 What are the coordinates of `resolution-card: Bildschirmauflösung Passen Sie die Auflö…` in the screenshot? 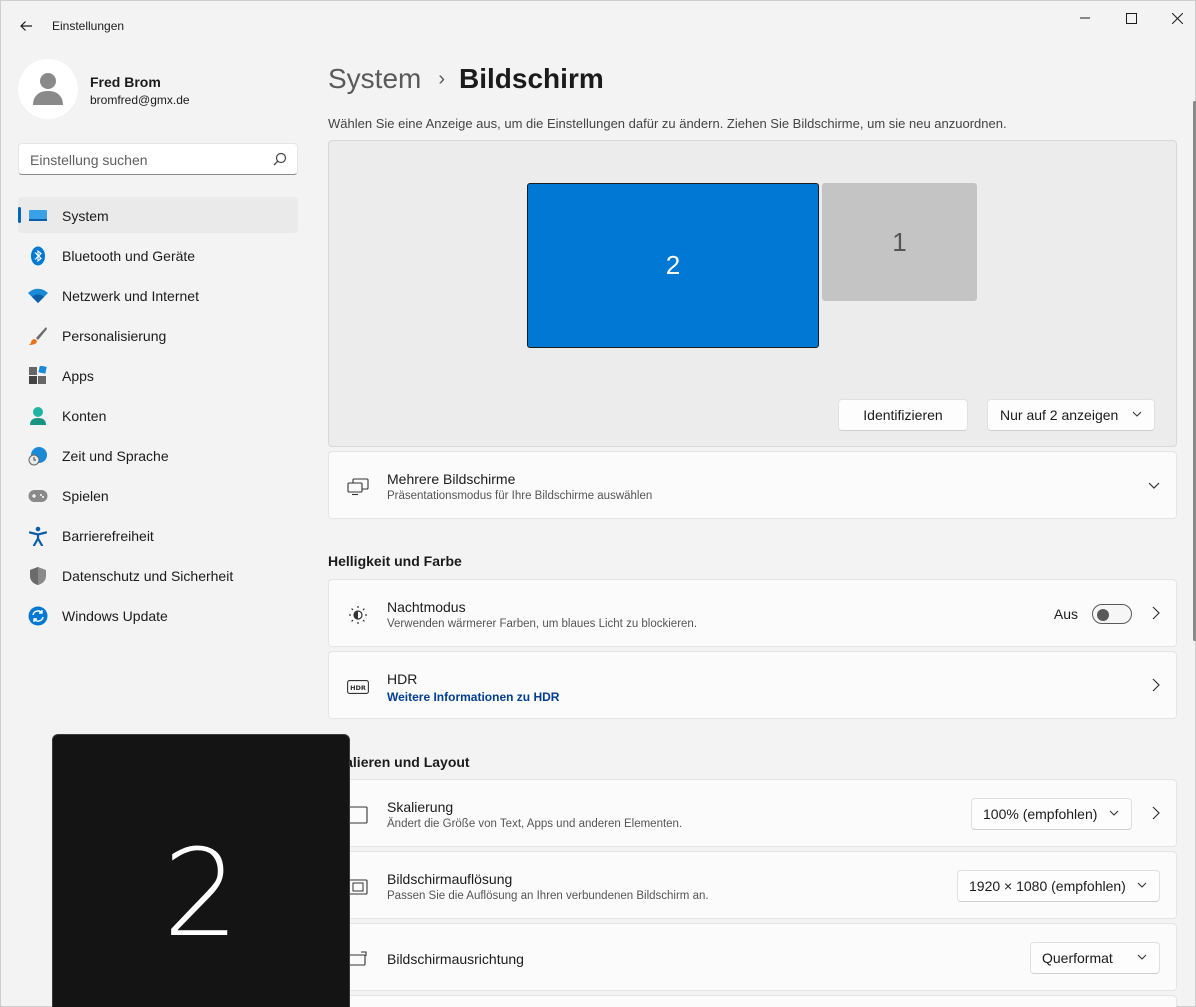 It's located at (752, 885).